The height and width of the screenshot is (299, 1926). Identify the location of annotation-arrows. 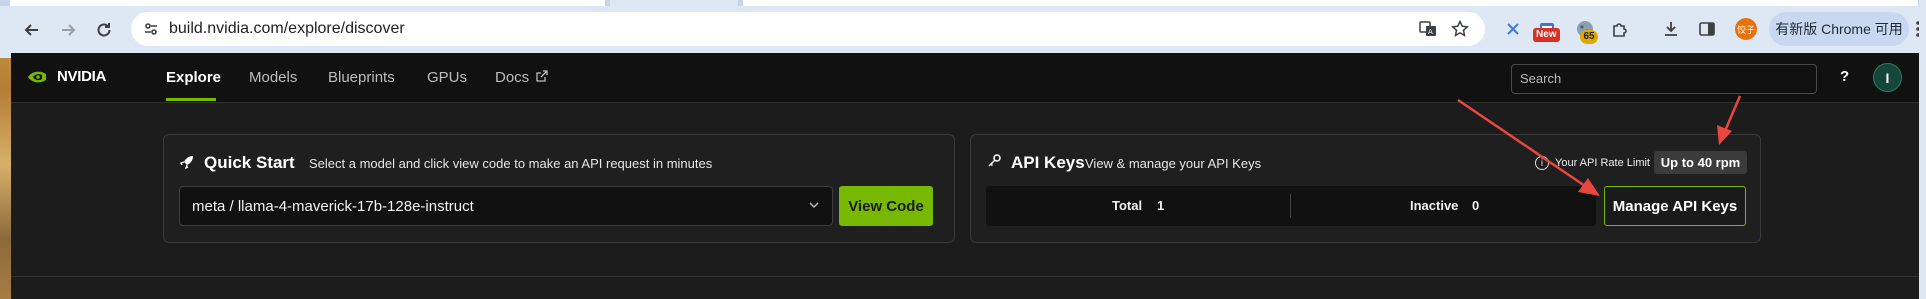
(1599, 145).